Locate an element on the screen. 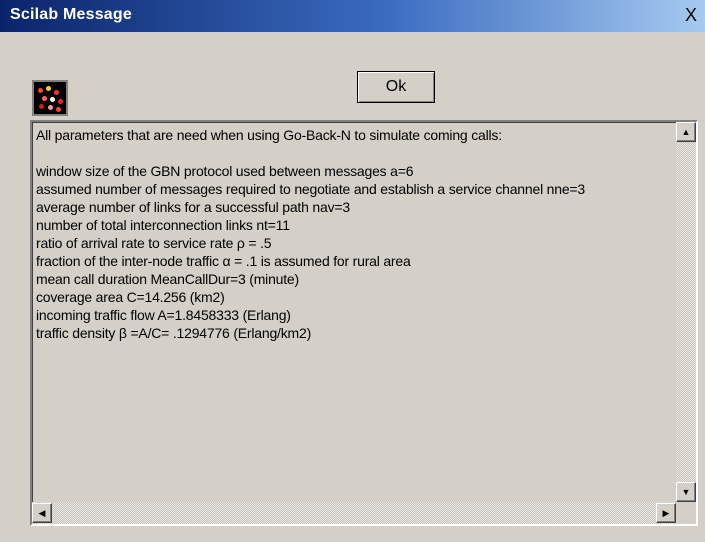 This screenshot has width=705, height=542. message-line is located at coordinates (356, 153).